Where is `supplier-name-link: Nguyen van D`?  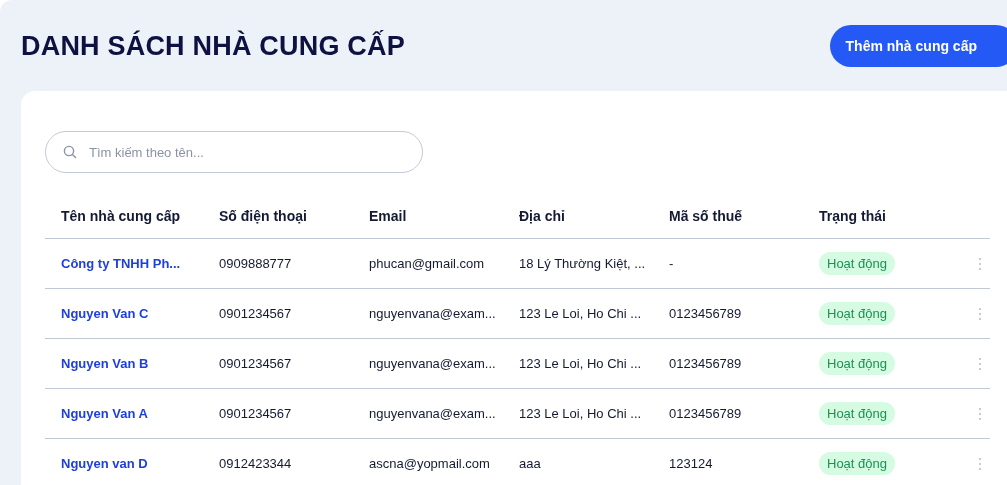
supplier-name-link: Nguyen van D is located at coordinates (104, 463).